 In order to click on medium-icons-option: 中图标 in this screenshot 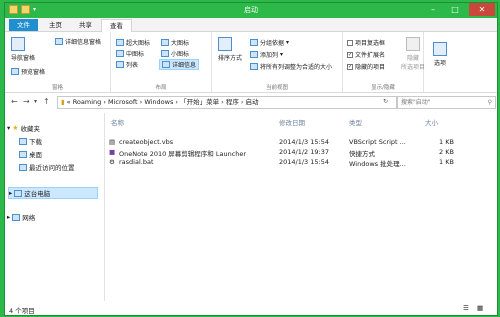, I will do `click(130, 53)`.